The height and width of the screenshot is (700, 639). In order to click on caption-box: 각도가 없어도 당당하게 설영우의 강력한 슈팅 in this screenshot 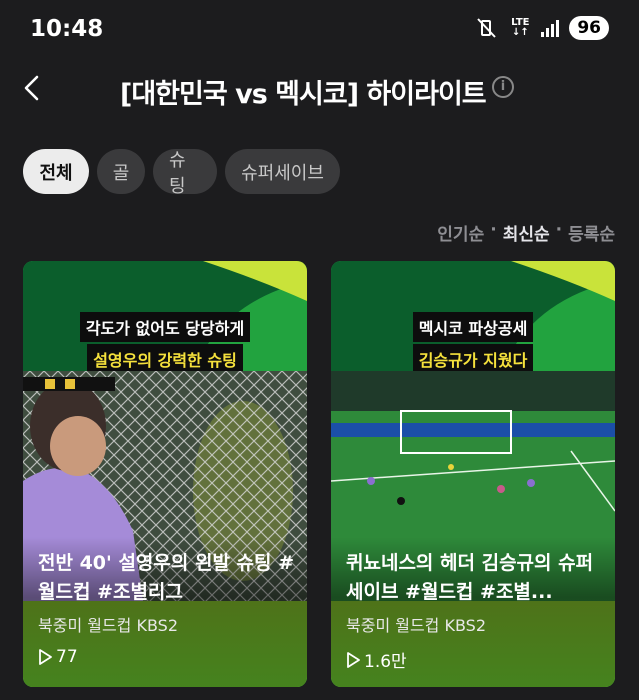, I will do `click(165, 343)`.